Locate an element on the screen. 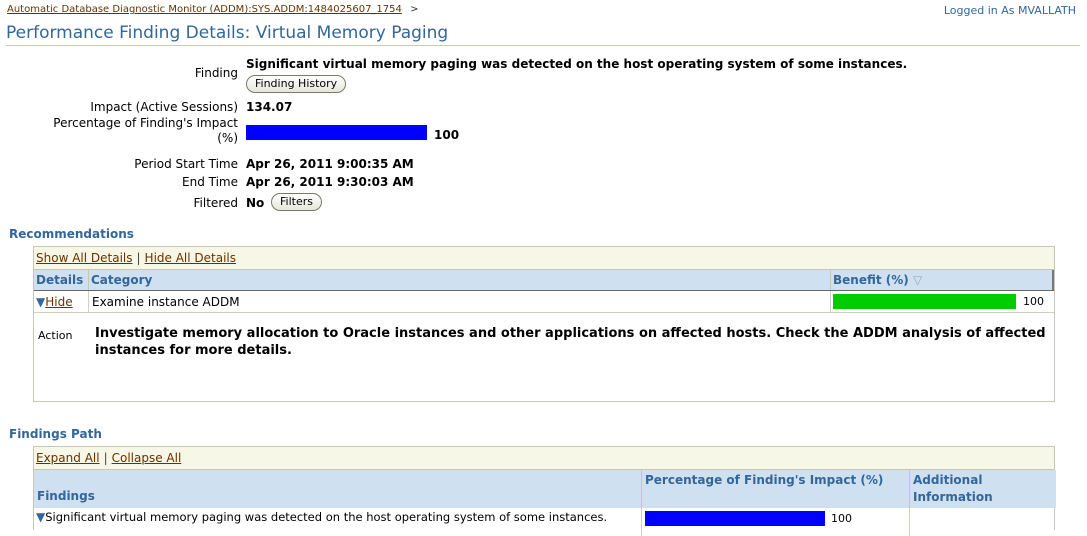  impact-bar is located at coordinates (336, 132).